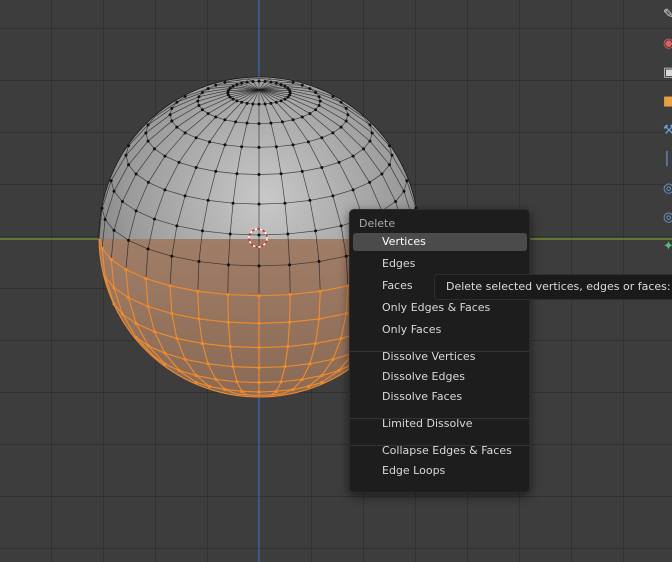 This screenshot has height=562, width=672. I want to click on inset-icon: ⚒, so click(664, 130).